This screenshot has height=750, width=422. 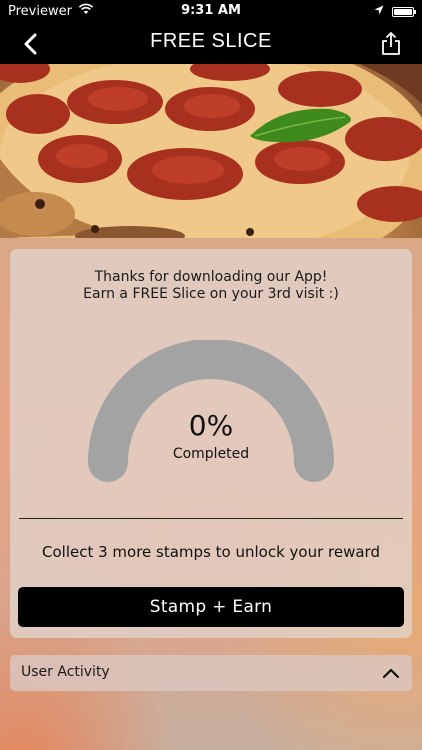 What do you see at coordinates (391, 673) in the screenshot?
I see `chevron-up-icon` at bounding box center [391, 673].